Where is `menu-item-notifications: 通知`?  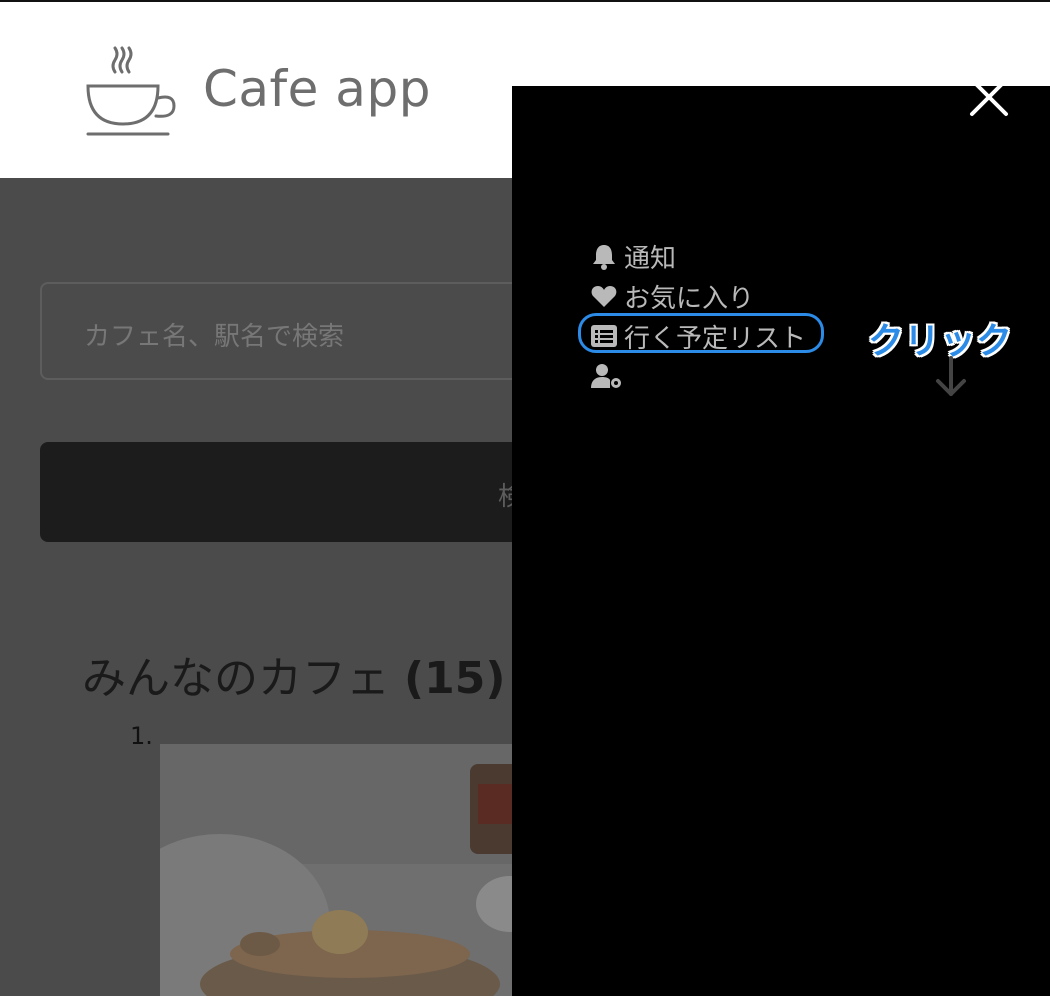
menu-item-notifications: 通知 is located at coordinates (698, 256).